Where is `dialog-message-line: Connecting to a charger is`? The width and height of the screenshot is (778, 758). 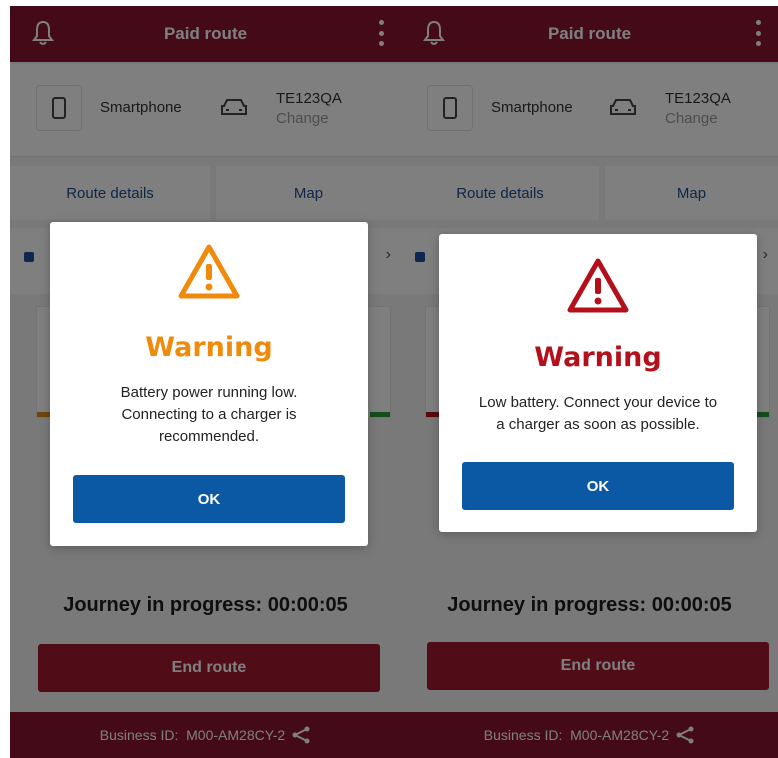 dialog-message-line: Connecting to a charger is is located at coordinates (209, 414).